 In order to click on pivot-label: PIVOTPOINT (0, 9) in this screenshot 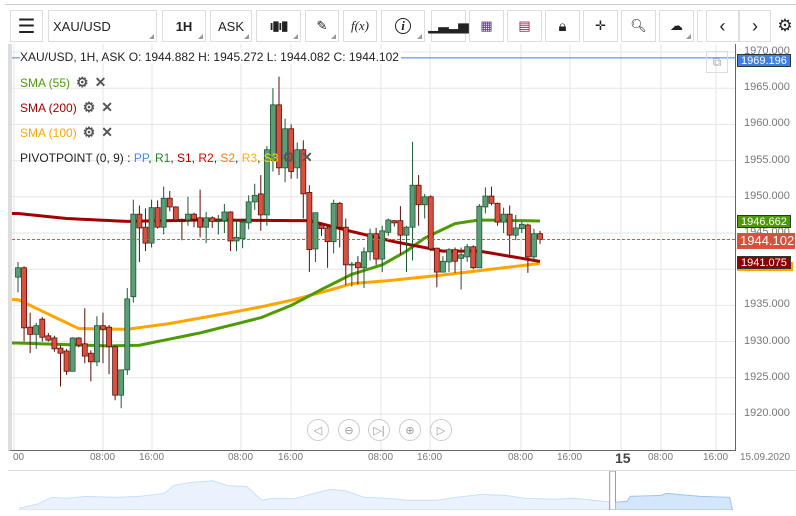, I will do `click(72, 157)`.